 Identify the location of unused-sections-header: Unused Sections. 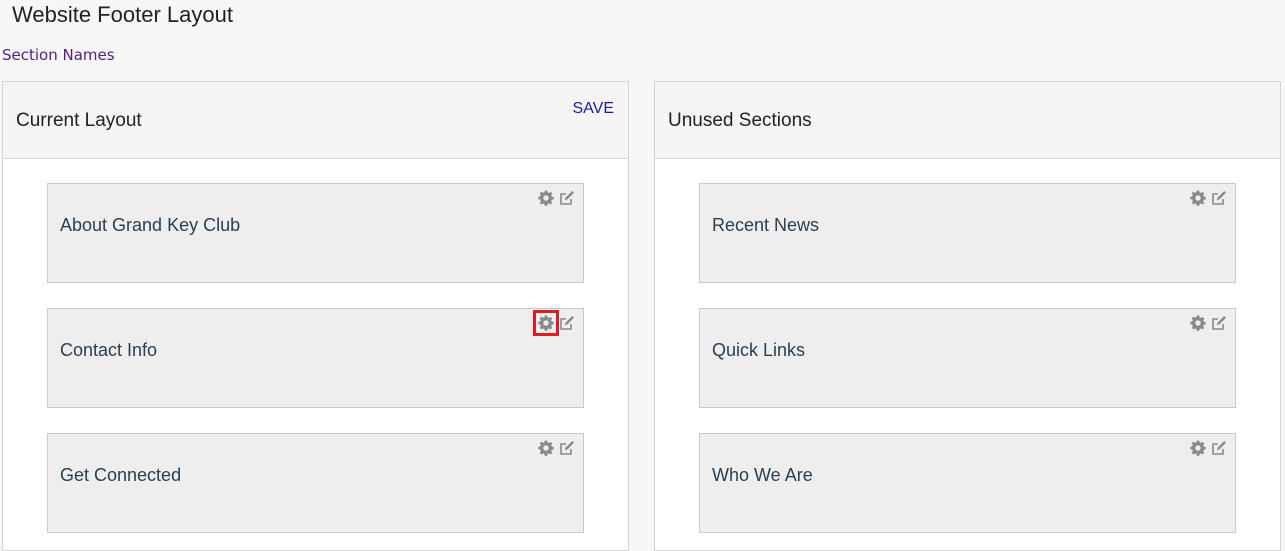
(967, 120).